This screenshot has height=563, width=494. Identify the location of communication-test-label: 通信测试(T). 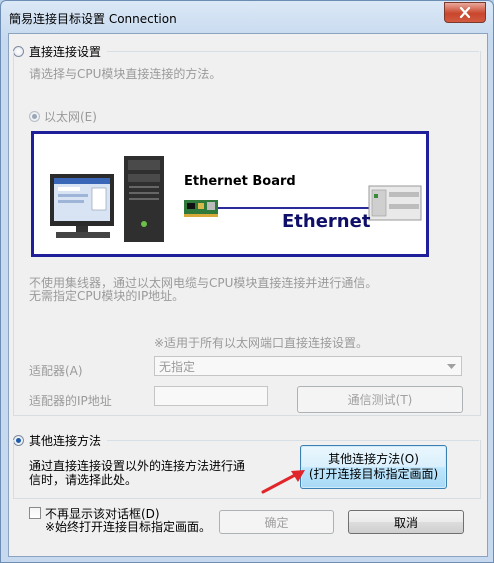
(380, 400).